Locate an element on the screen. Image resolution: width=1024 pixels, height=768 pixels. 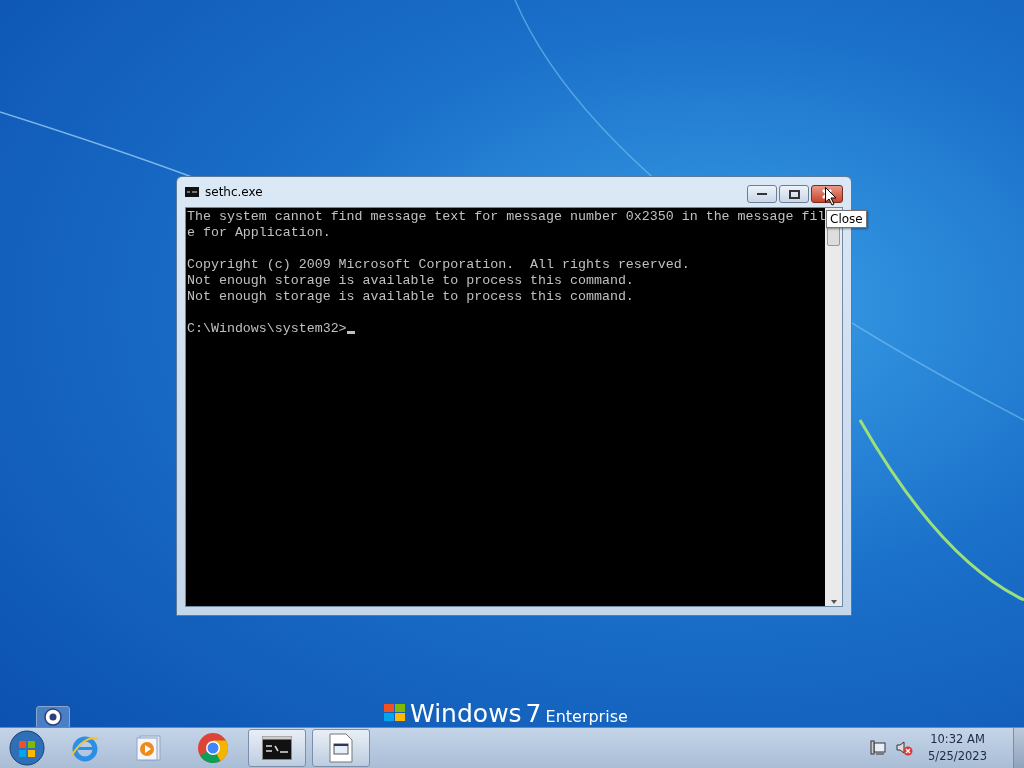
minimize-icon is located at coordinates (762, 194).